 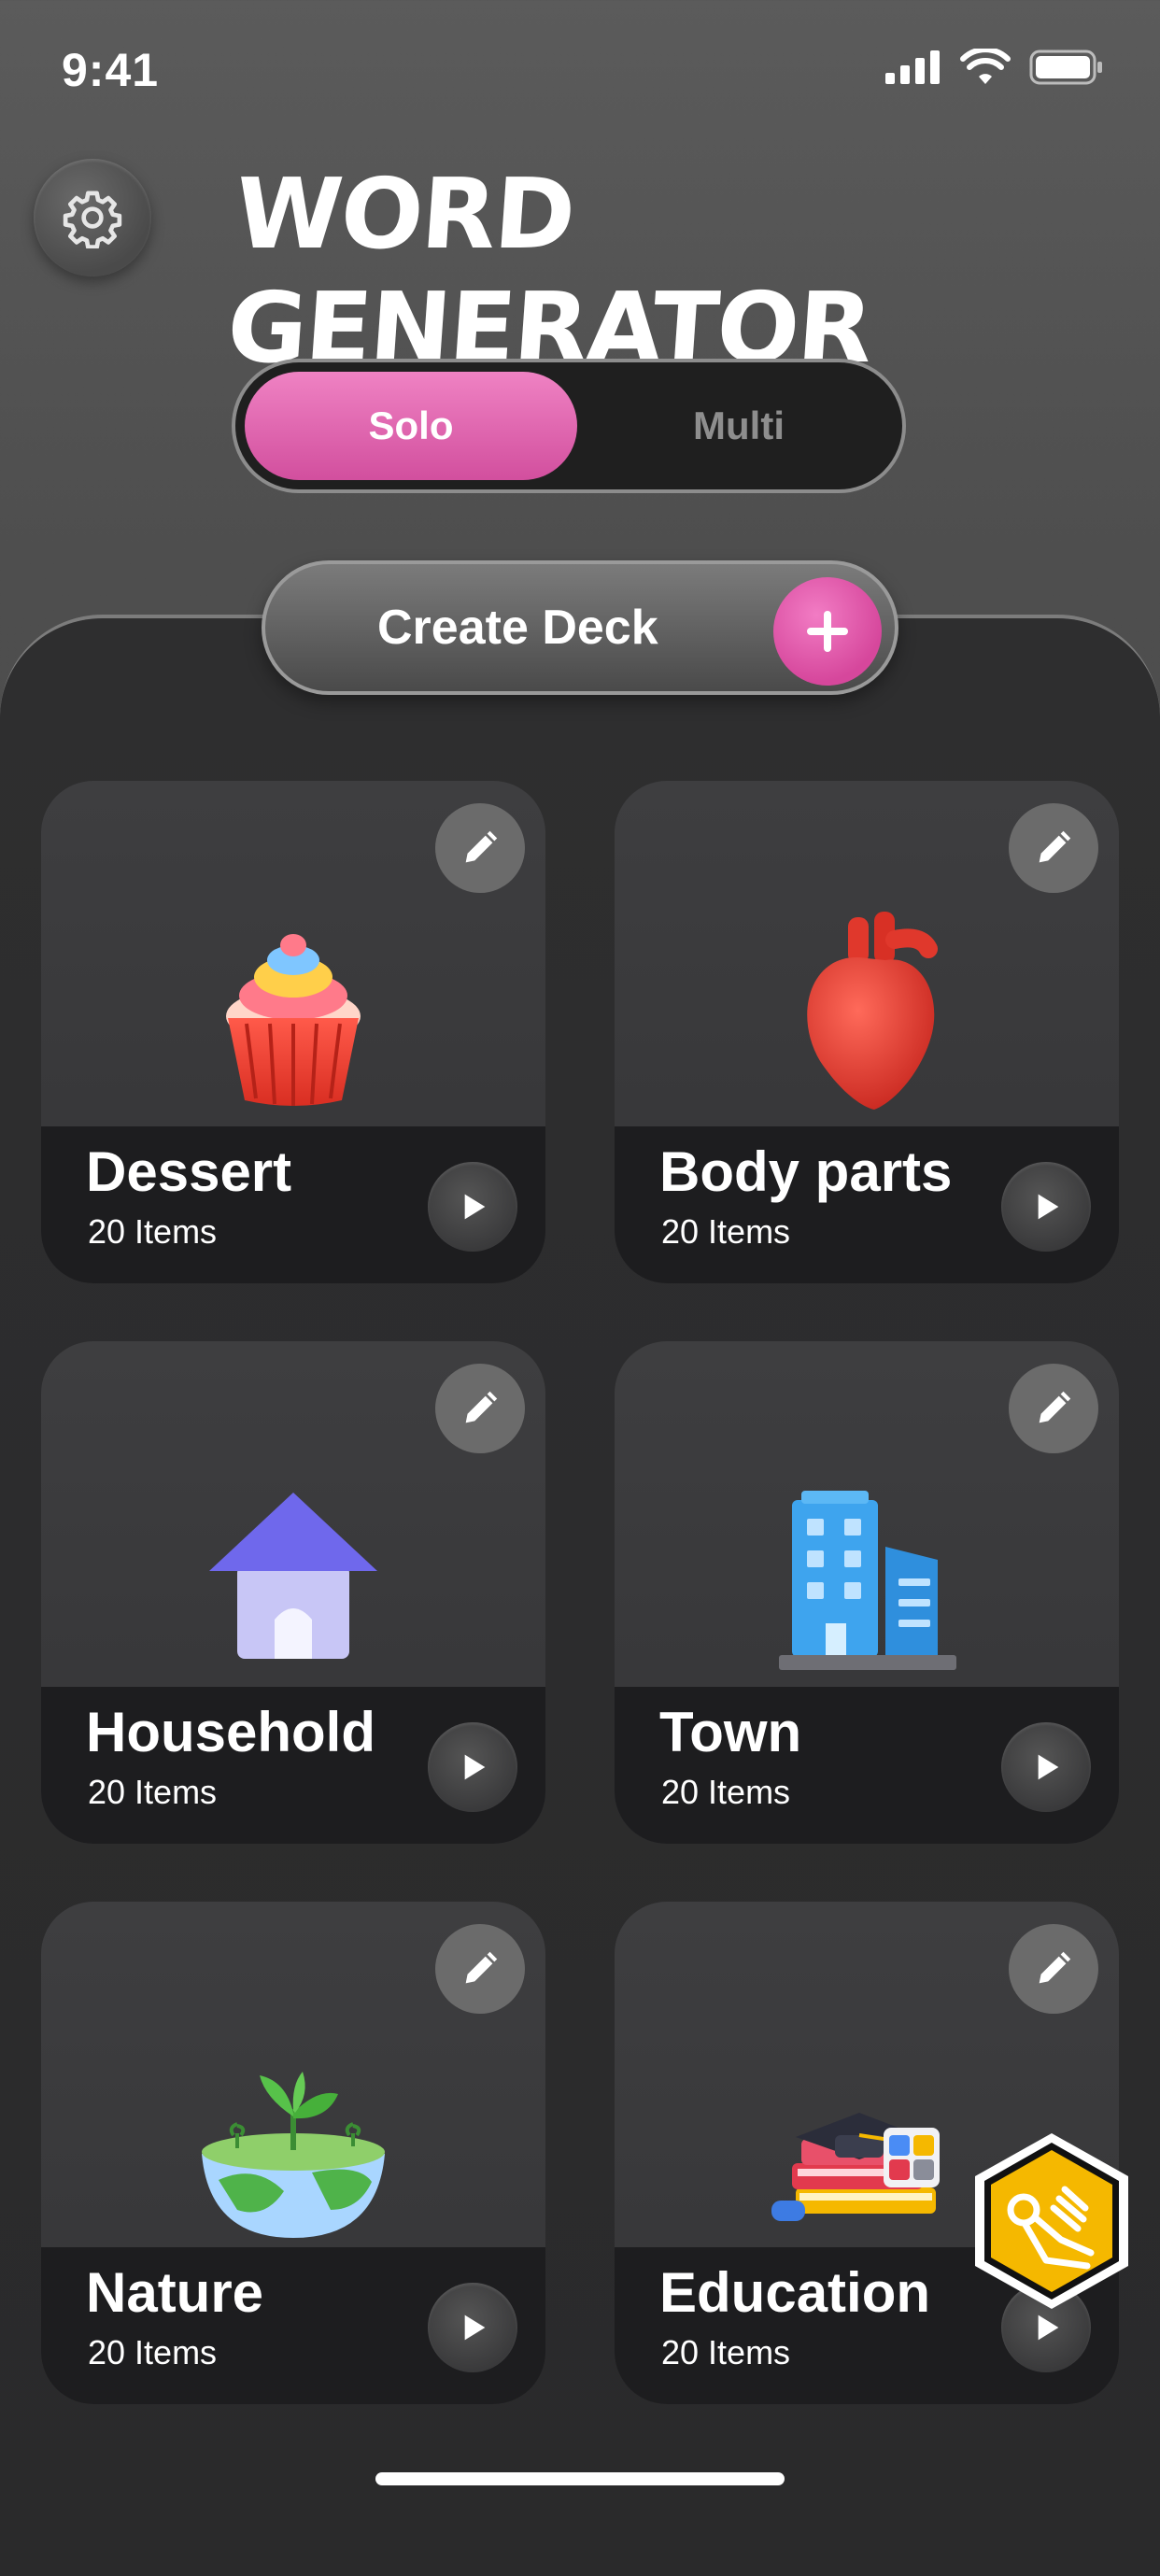 What do you see at coordinates (111, 70) in the screenshot?
I see `status-time: 9:41` at bounding box center [111, 70].